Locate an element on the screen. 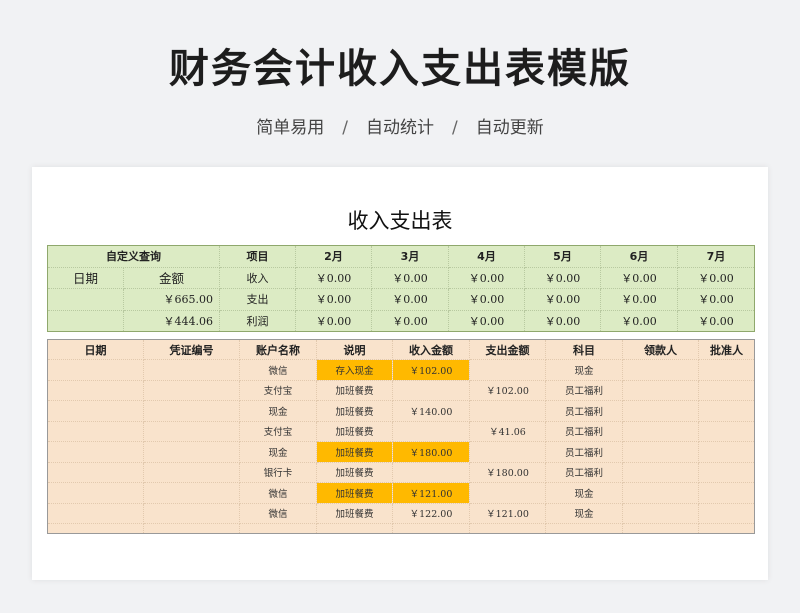  query-value: ￥444.06 is located at coordinates (171, 321).